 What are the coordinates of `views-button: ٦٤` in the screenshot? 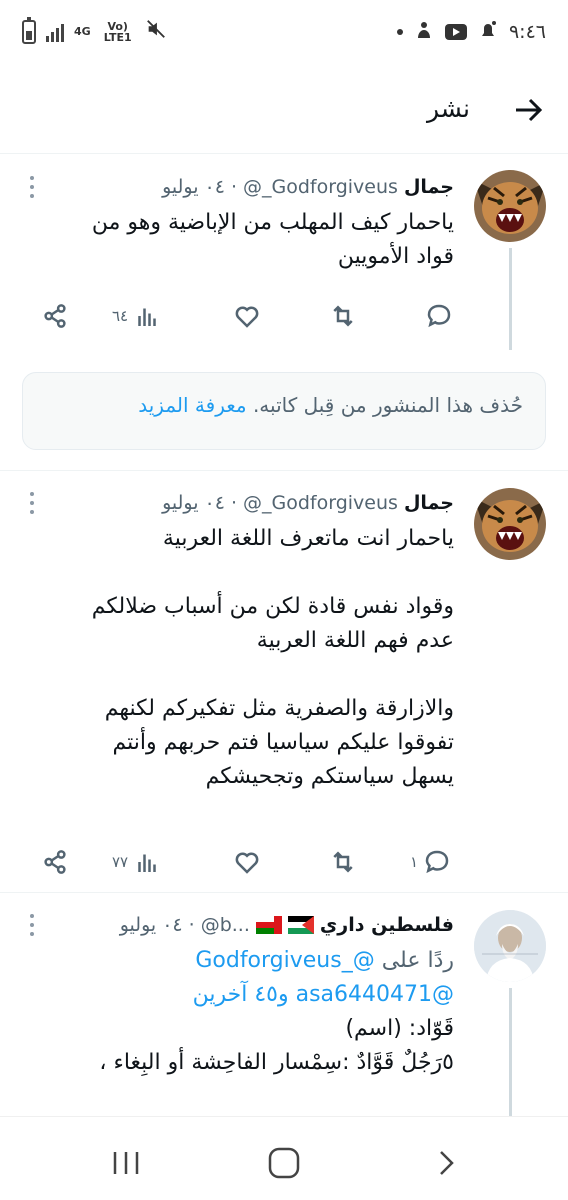 It's located at (137, 316).